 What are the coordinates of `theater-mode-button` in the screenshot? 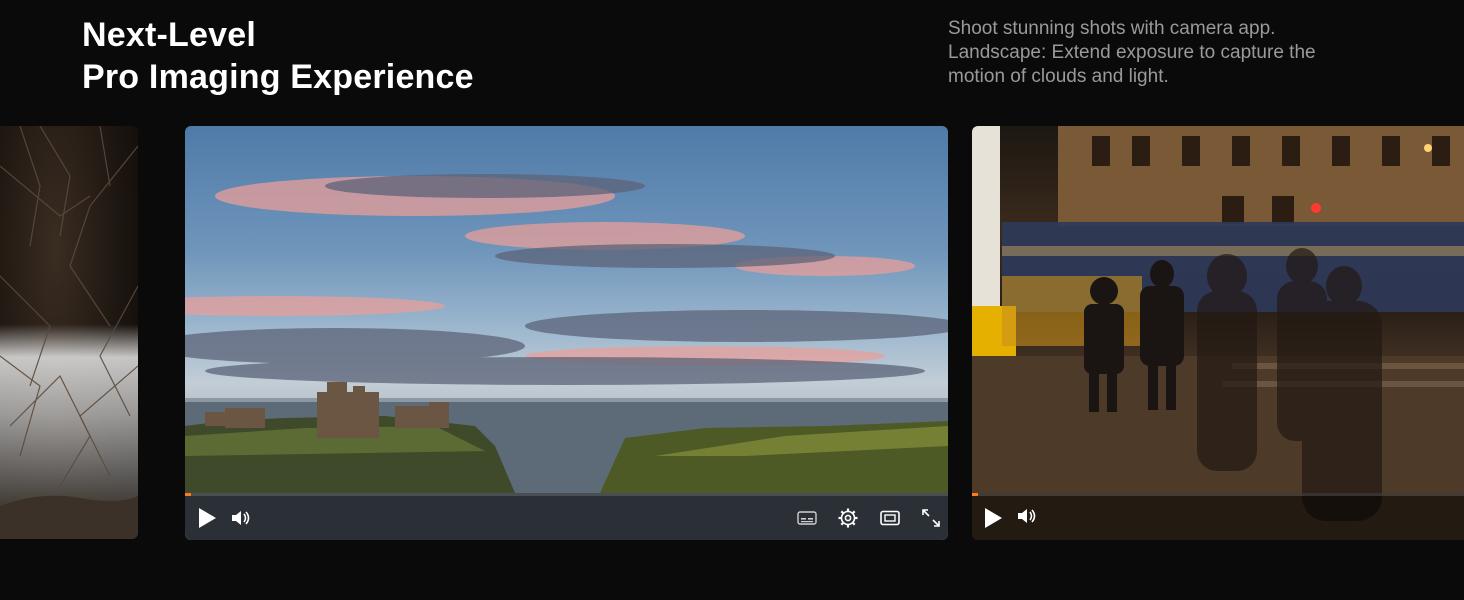 It's located at (890, 518).